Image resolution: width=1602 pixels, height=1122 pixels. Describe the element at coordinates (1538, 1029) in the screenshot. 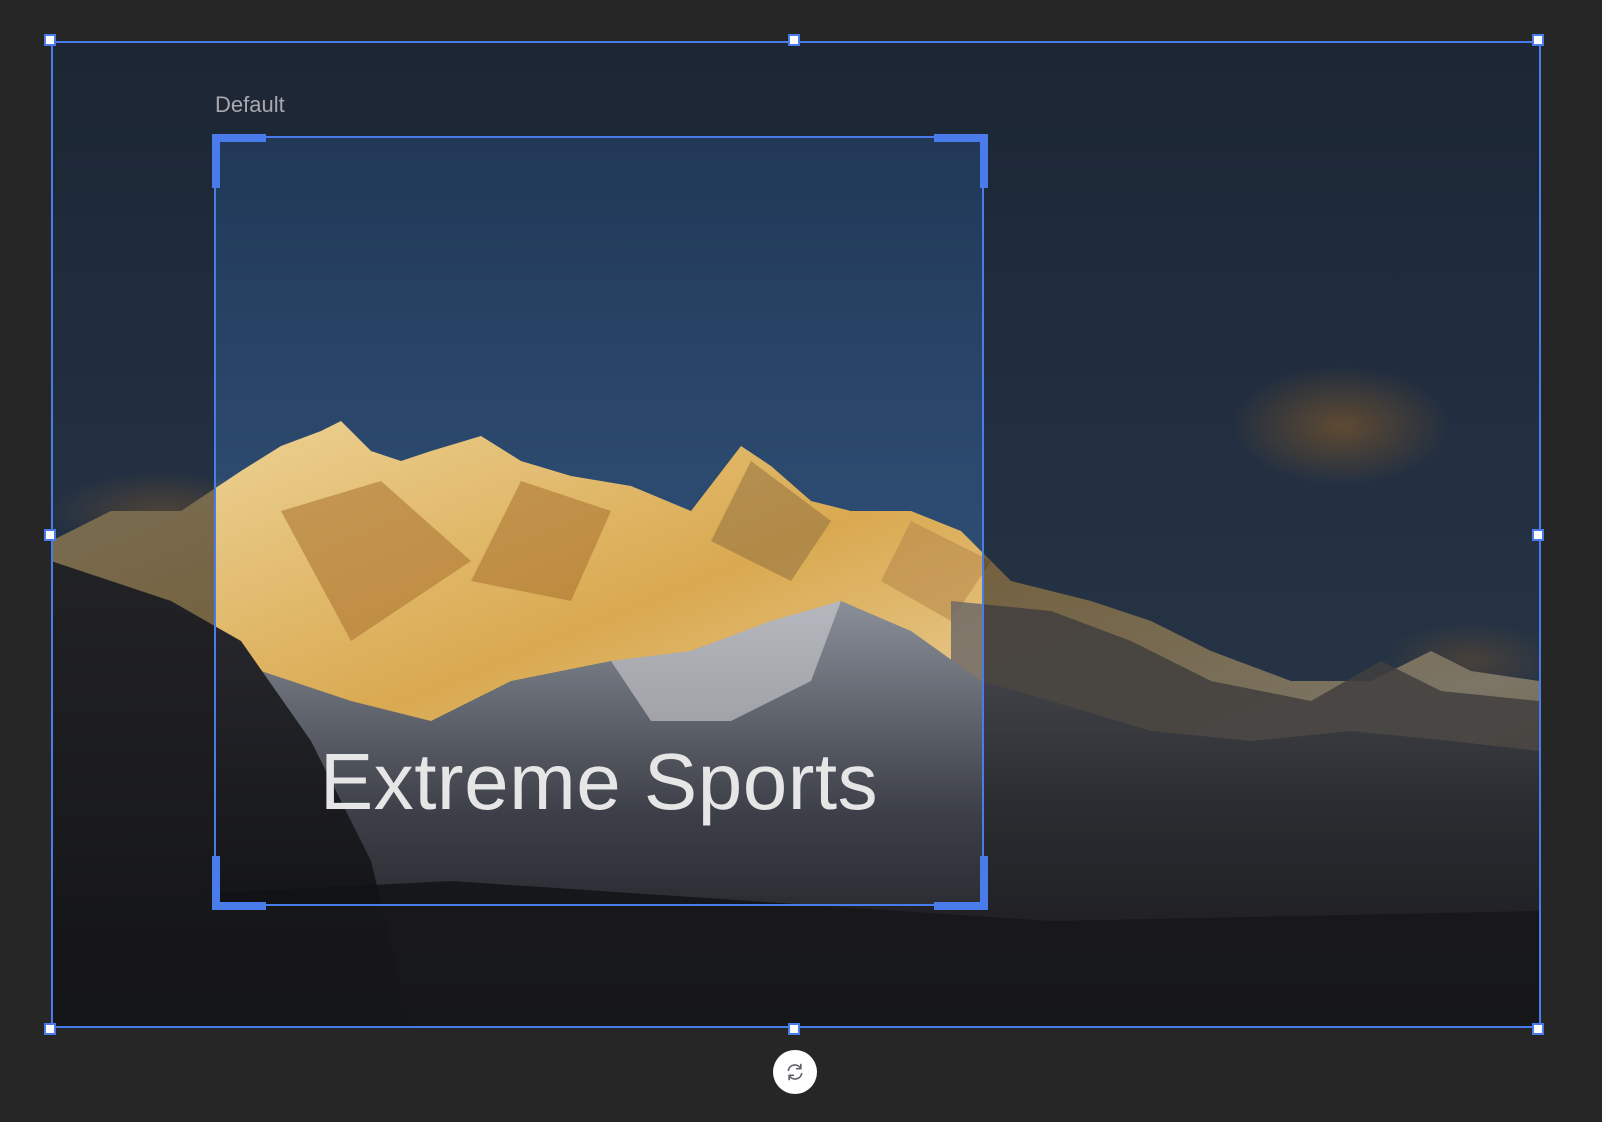

I see `resize-handle-bottom-right` at that location.